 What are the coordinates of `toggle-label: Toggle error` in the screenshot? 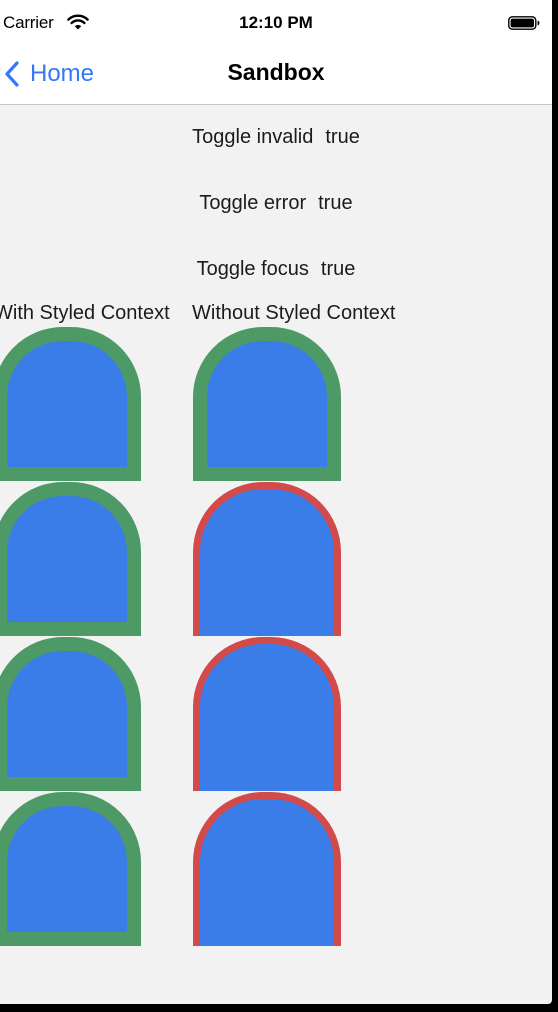 It's located at (253, 203).